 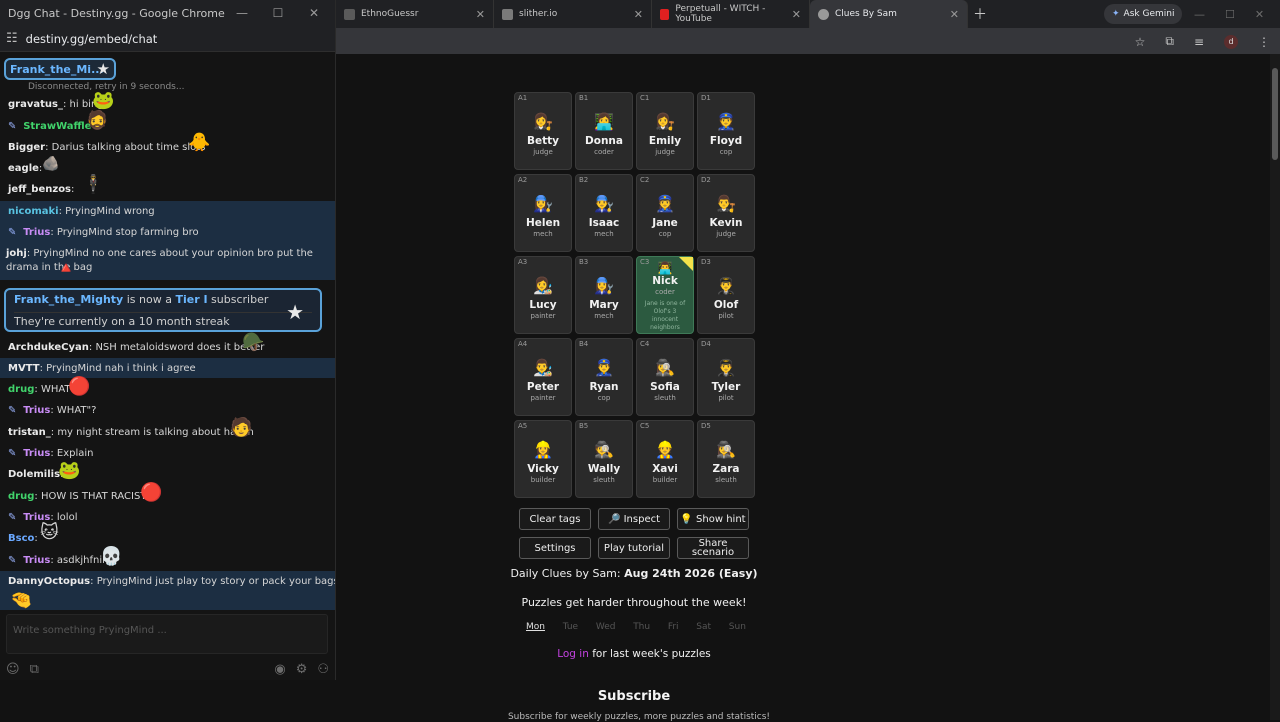 I want to click on suspect-role: sleuth, so click(x=604, y=480).